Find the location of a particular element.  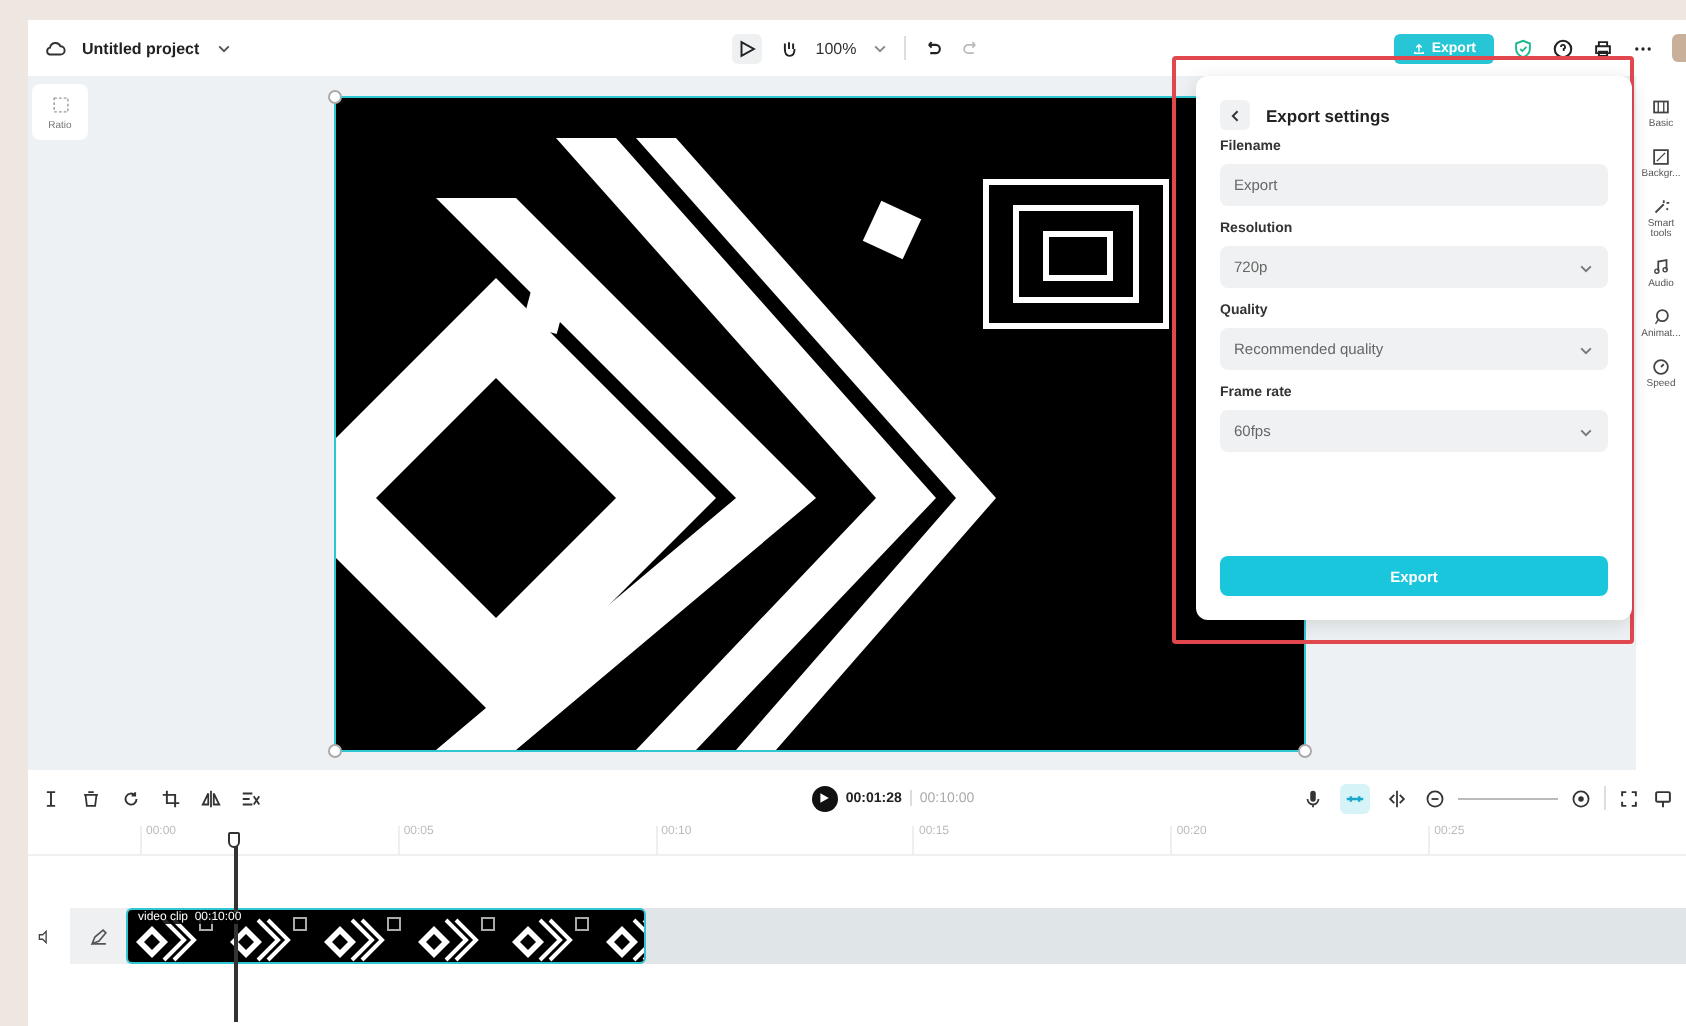

project-title: Untitled project is located at coordinates (141, 48).